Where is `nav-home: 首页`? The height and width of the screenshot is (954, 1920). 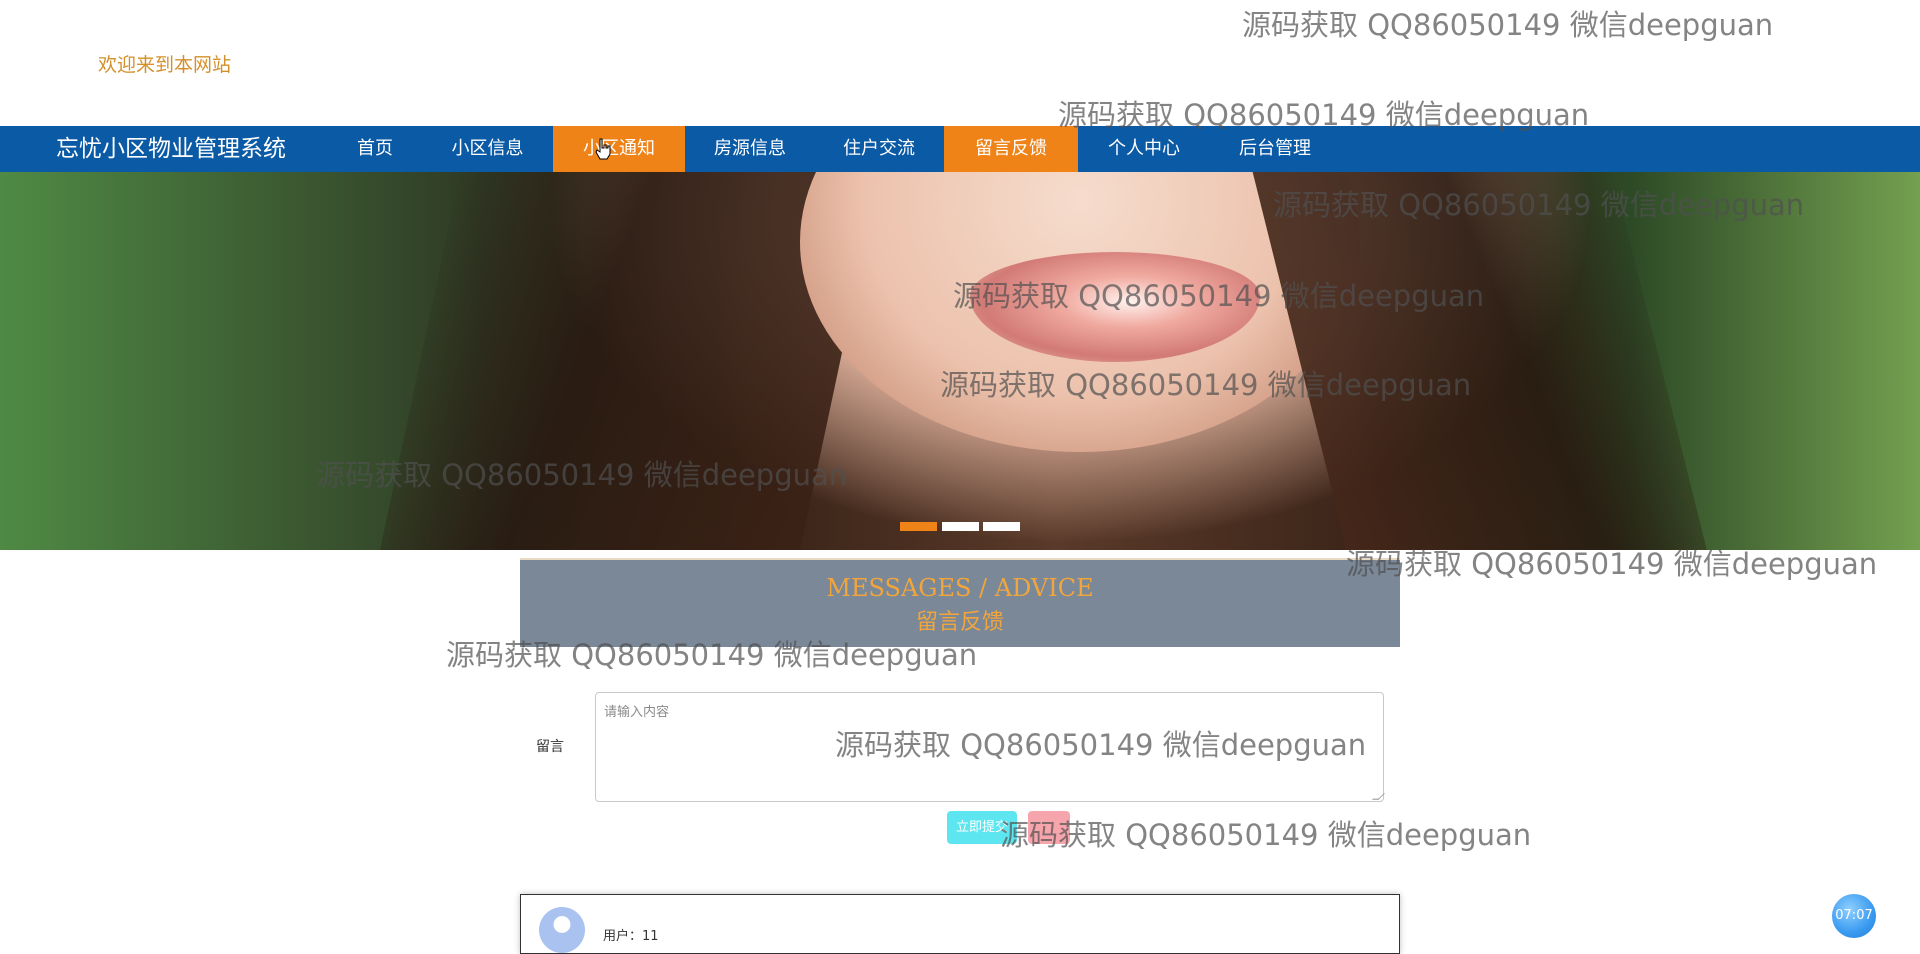
nav-home: 首页 is located at coordinates (375, 149).